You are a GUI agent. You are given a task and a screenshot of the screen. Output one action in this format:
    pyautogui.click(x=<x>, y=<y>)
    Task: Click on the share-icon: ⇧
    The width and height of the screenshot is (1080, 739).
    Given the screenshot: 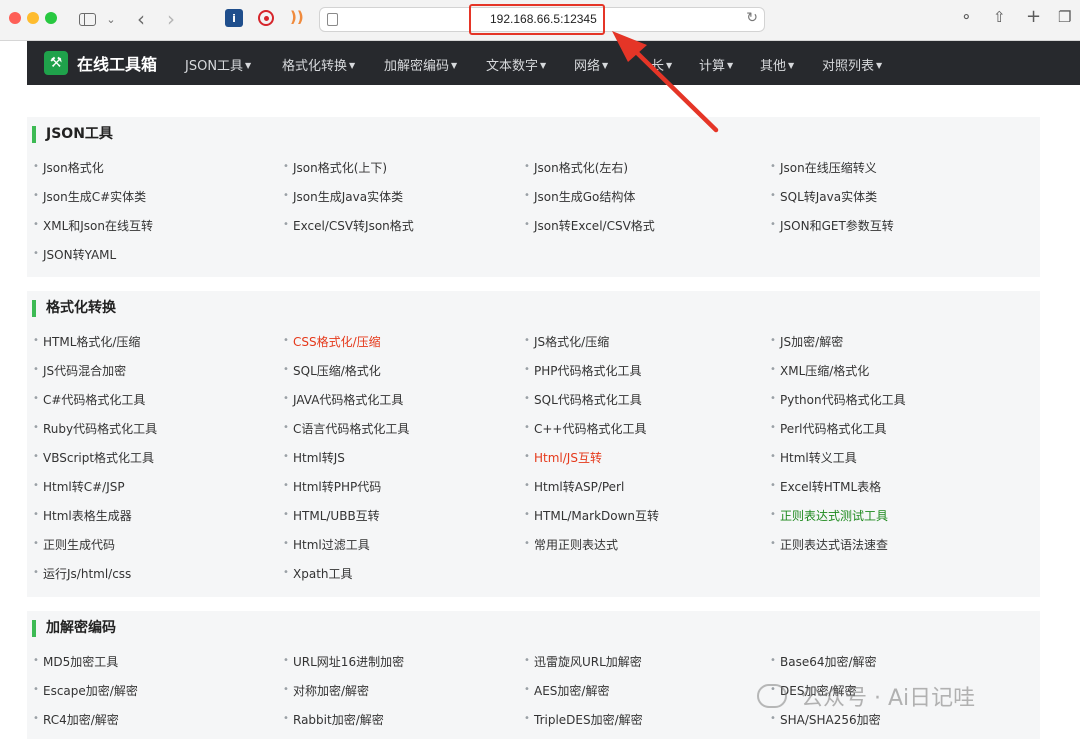 What is the action you would take?
    pyautogui.click(x=999, y=17)
    